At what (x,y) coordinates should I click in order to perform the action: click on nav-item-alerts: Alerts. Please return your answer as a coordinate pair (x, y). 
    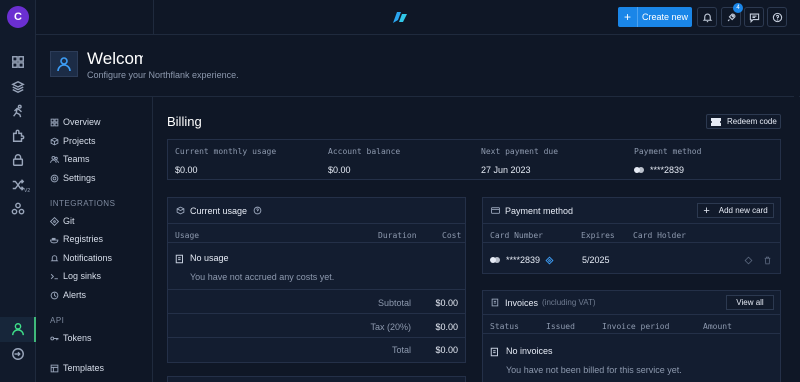
    Looking at the image, I should click on (68, 295).